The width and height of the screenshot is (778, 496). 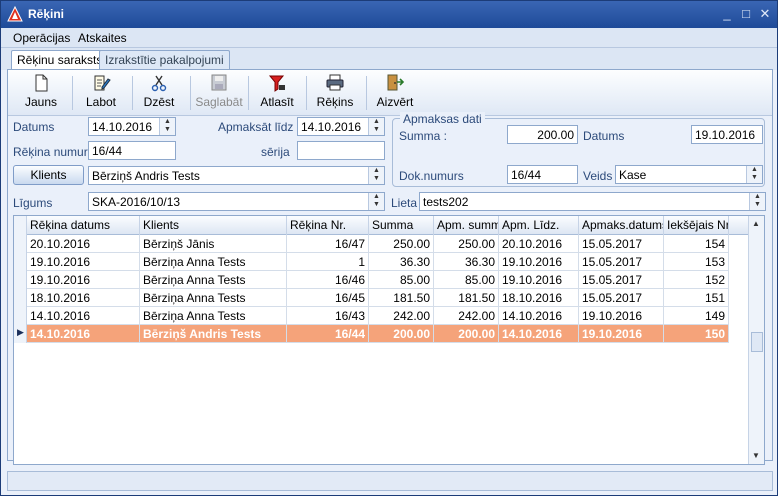 What do you see at coordinates (756, 455) in the screenshot?
I see `scroll-down-icon: ▼` at bounding box center [756, 455].